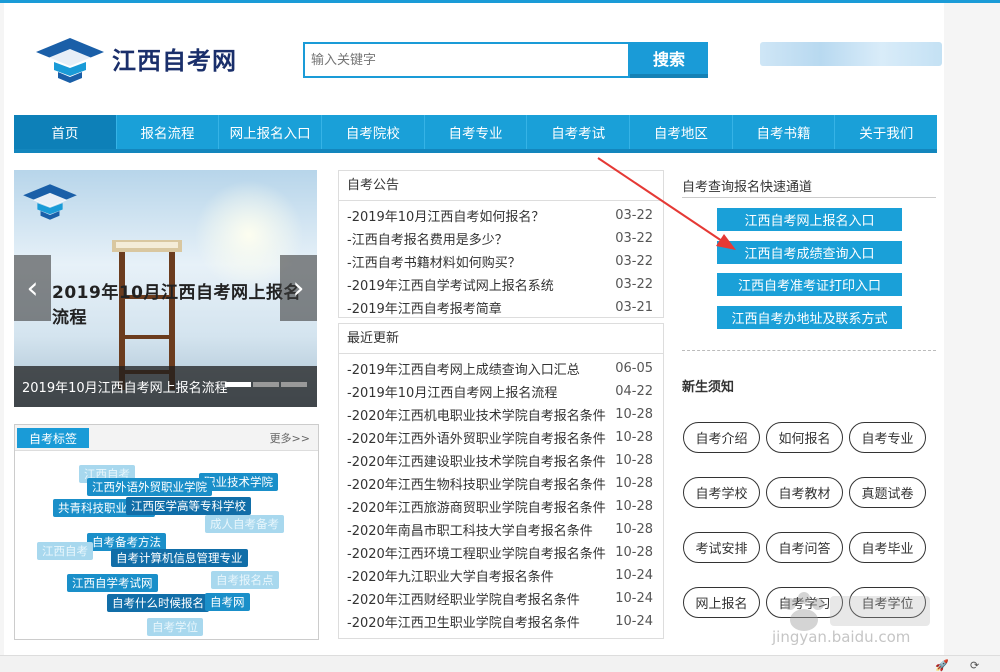 The image size is (1000, 672). I want to click on site-logo: 江西自考网, so click(147, 58).